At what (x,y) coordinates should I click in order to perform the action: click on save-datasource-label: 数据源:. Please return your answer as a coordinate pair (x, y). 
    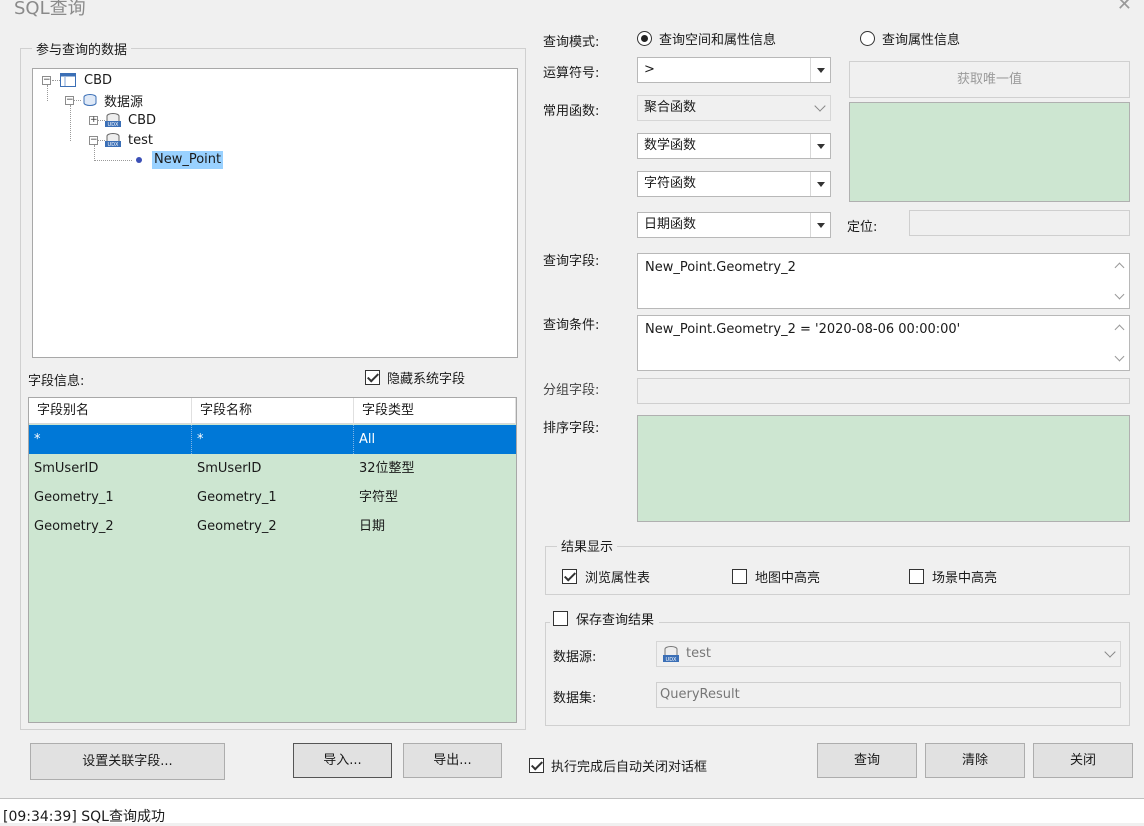
    Looking at the image, I should click on (575, 657).